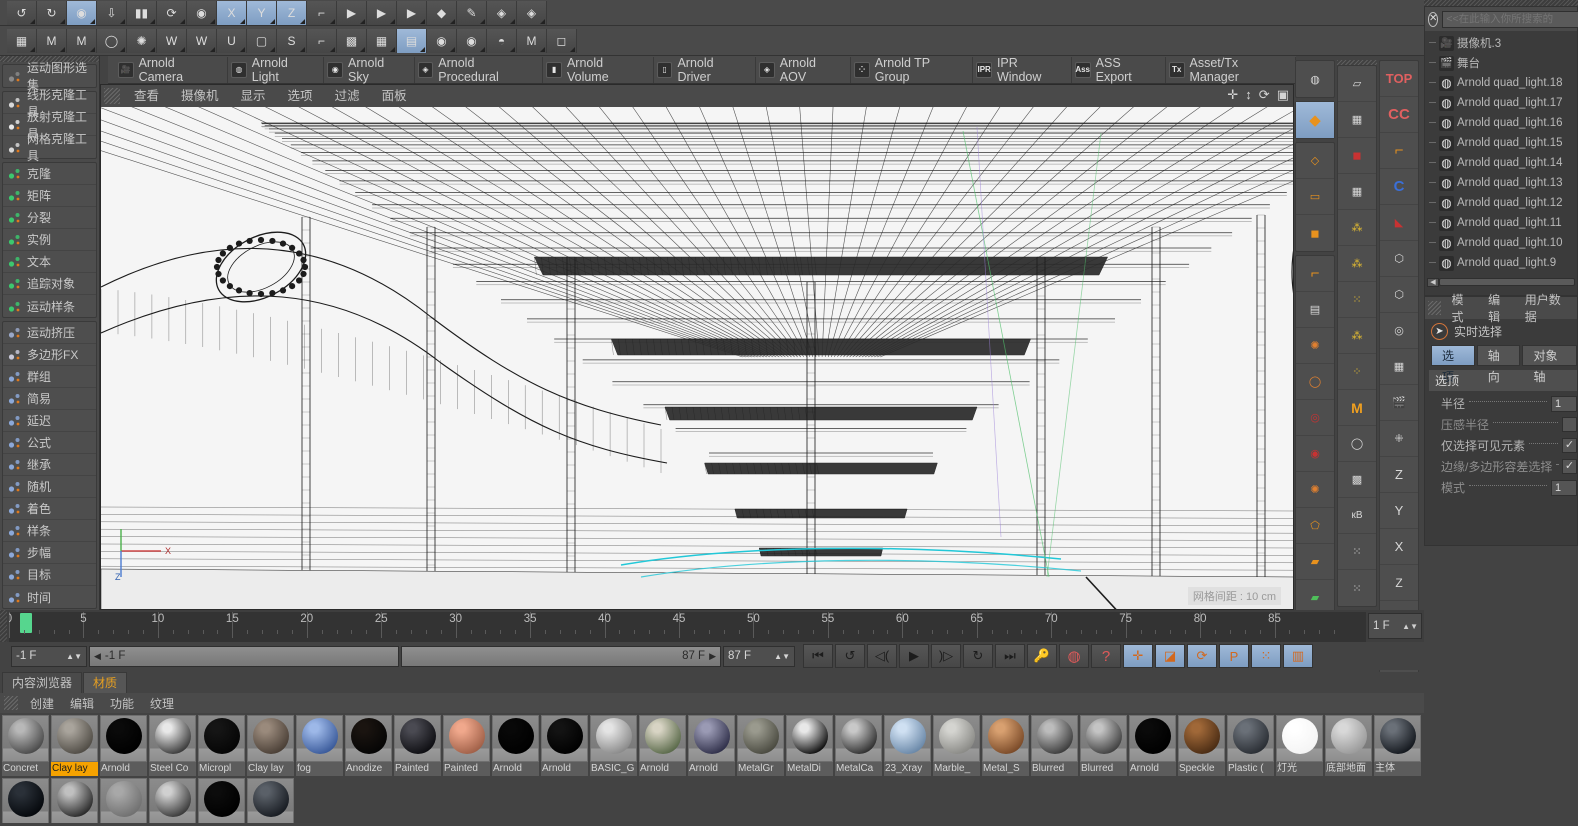 Image resolution: width=1578 pixels, height=826 pixels. I want to click on burst-light-icon: ✺, so click(1315, 346).